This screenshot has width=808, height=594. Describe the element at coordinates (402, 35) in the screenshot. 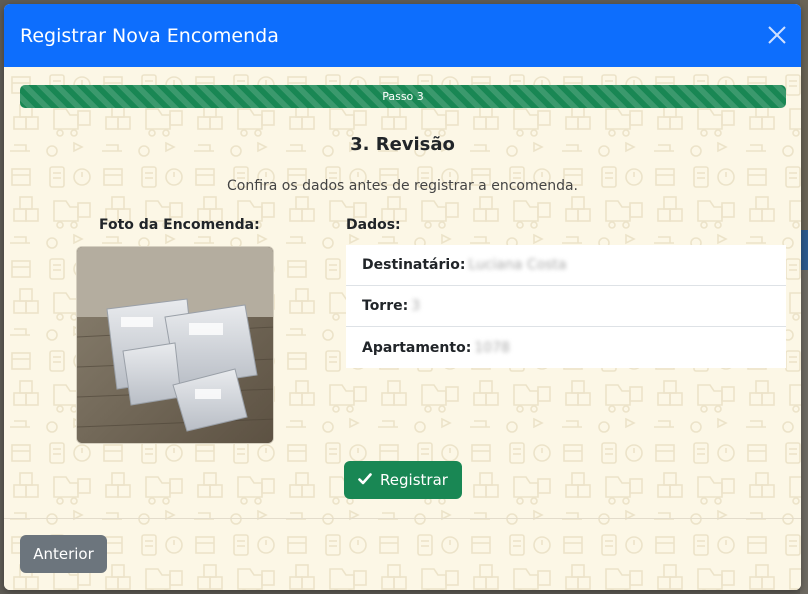

I see `modal-header: Registrar Nova Encomenda` at that location.